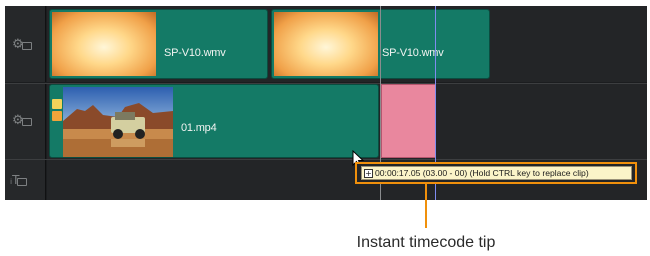  What do you see at coordinates (199, 128) in the screenshot?
I see `clip-name: 01.mp4` at bounding box center [199, 128].